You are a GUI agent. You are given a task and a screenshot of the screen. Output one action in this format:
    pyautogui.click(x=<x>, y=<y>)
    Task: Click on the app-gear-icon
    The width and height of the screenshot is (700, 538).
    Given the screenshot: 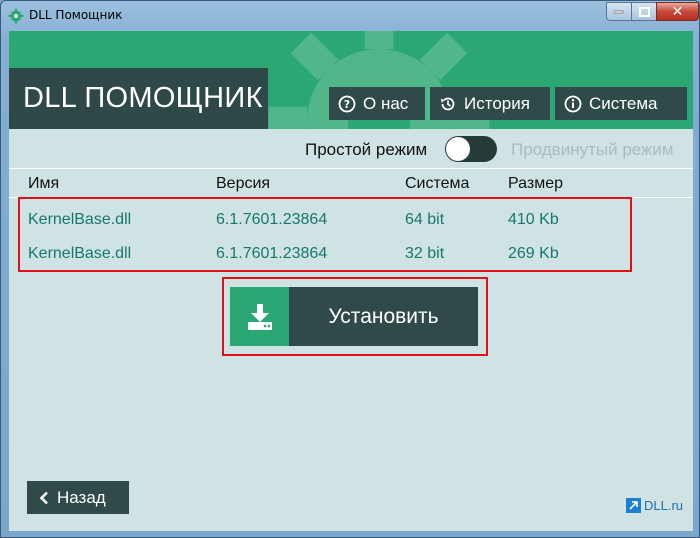 What is the action you would take?
    pyautogui.click(x=16, y=16)
    